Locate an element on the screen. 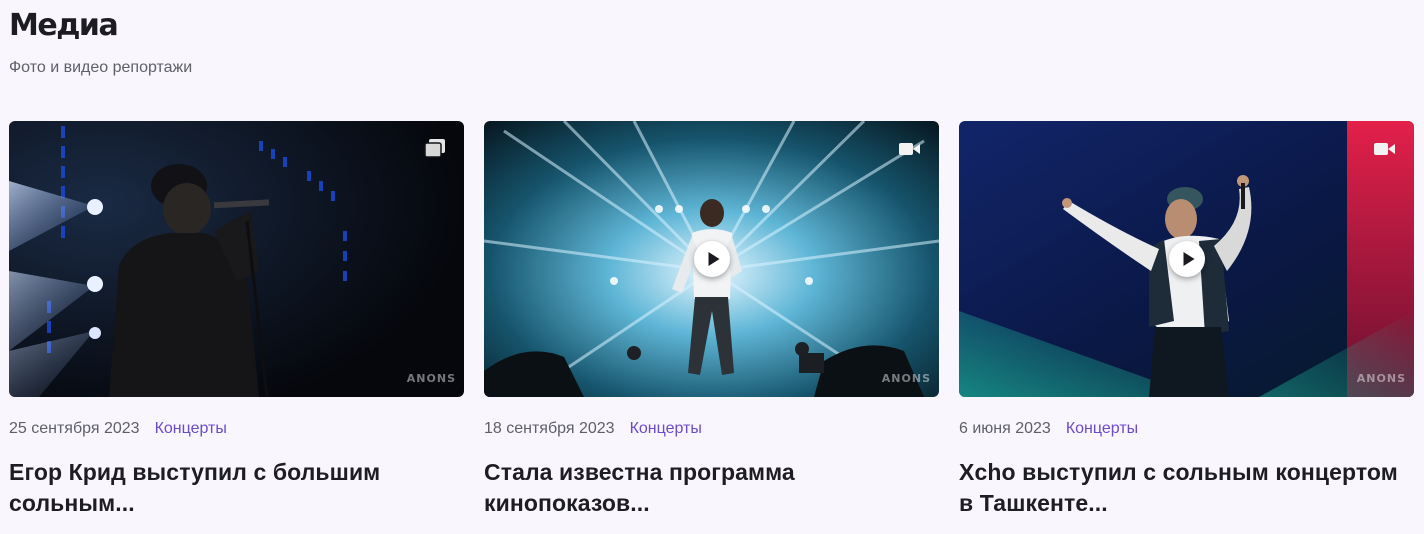 This screenshot has height=534, width=1424. gallery-icon is located at coordinates (434, 148).